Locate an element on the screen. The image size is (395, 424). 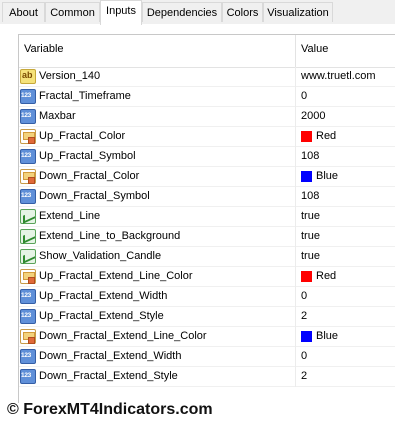
table-row: Down_Fractal_Symbol 108 is located at coordinates (207, 197).